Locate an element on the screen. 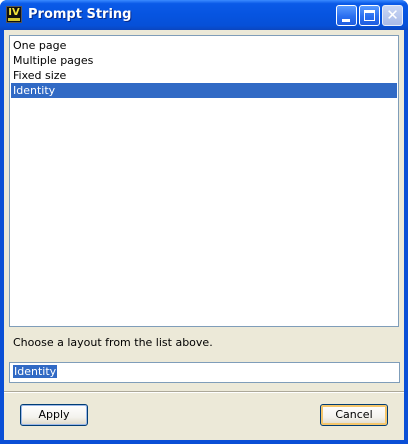  maximize-button is located at coordinates (369, 15).